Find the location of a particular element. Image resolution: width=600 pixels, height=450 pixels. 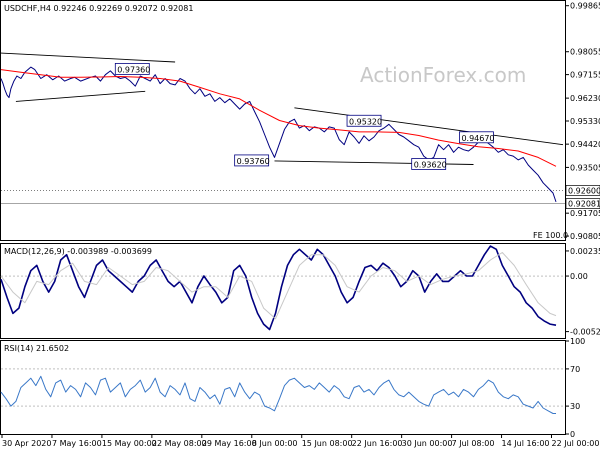

x-axis-tick-label: 7 May 16:00 is located at coordinates (77, 443).